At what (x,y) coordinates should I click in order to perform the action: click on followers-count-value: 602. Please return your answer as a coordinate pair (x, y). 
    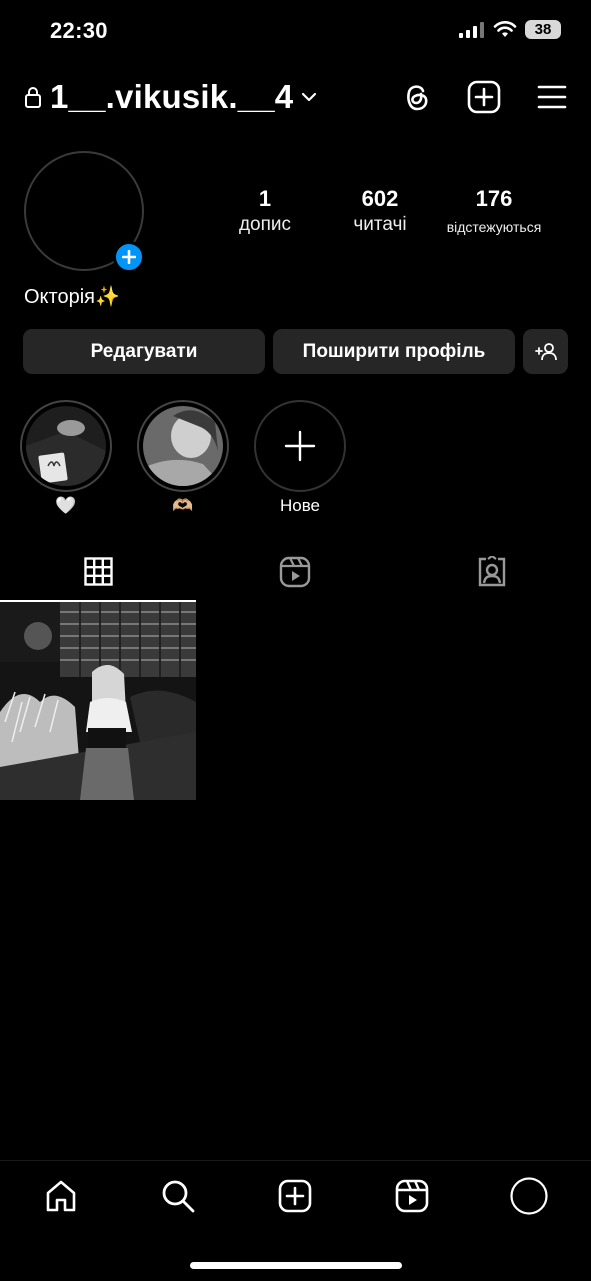
    Looking at the image, I should click on (380, 198).